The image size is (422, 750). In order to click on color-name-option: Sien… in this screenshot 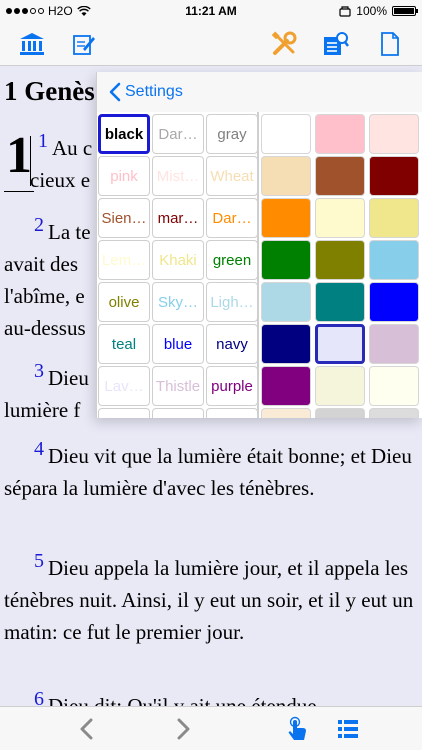, I will do `click(124, 218)`.